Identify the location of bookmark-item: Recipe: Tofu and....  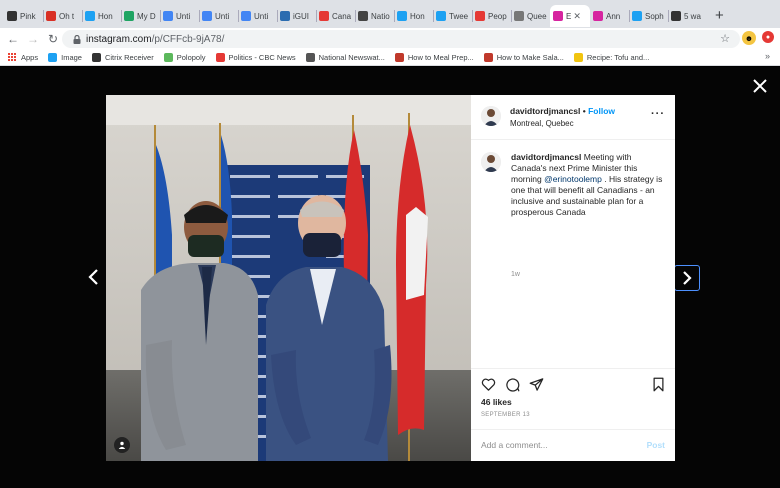
(611, 57).